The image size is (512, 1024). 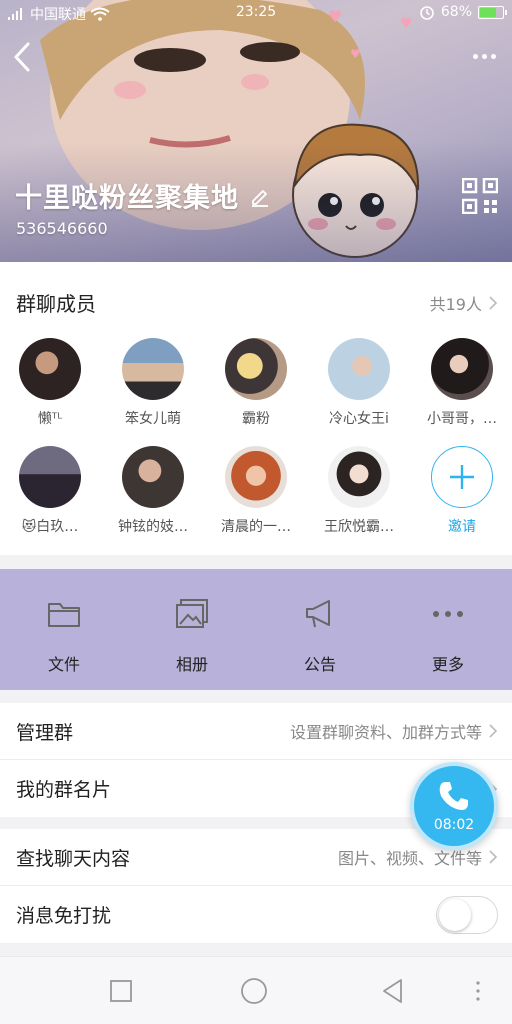 I want to click on member-name: 笨女儿萌, so click(x=153, y=419).